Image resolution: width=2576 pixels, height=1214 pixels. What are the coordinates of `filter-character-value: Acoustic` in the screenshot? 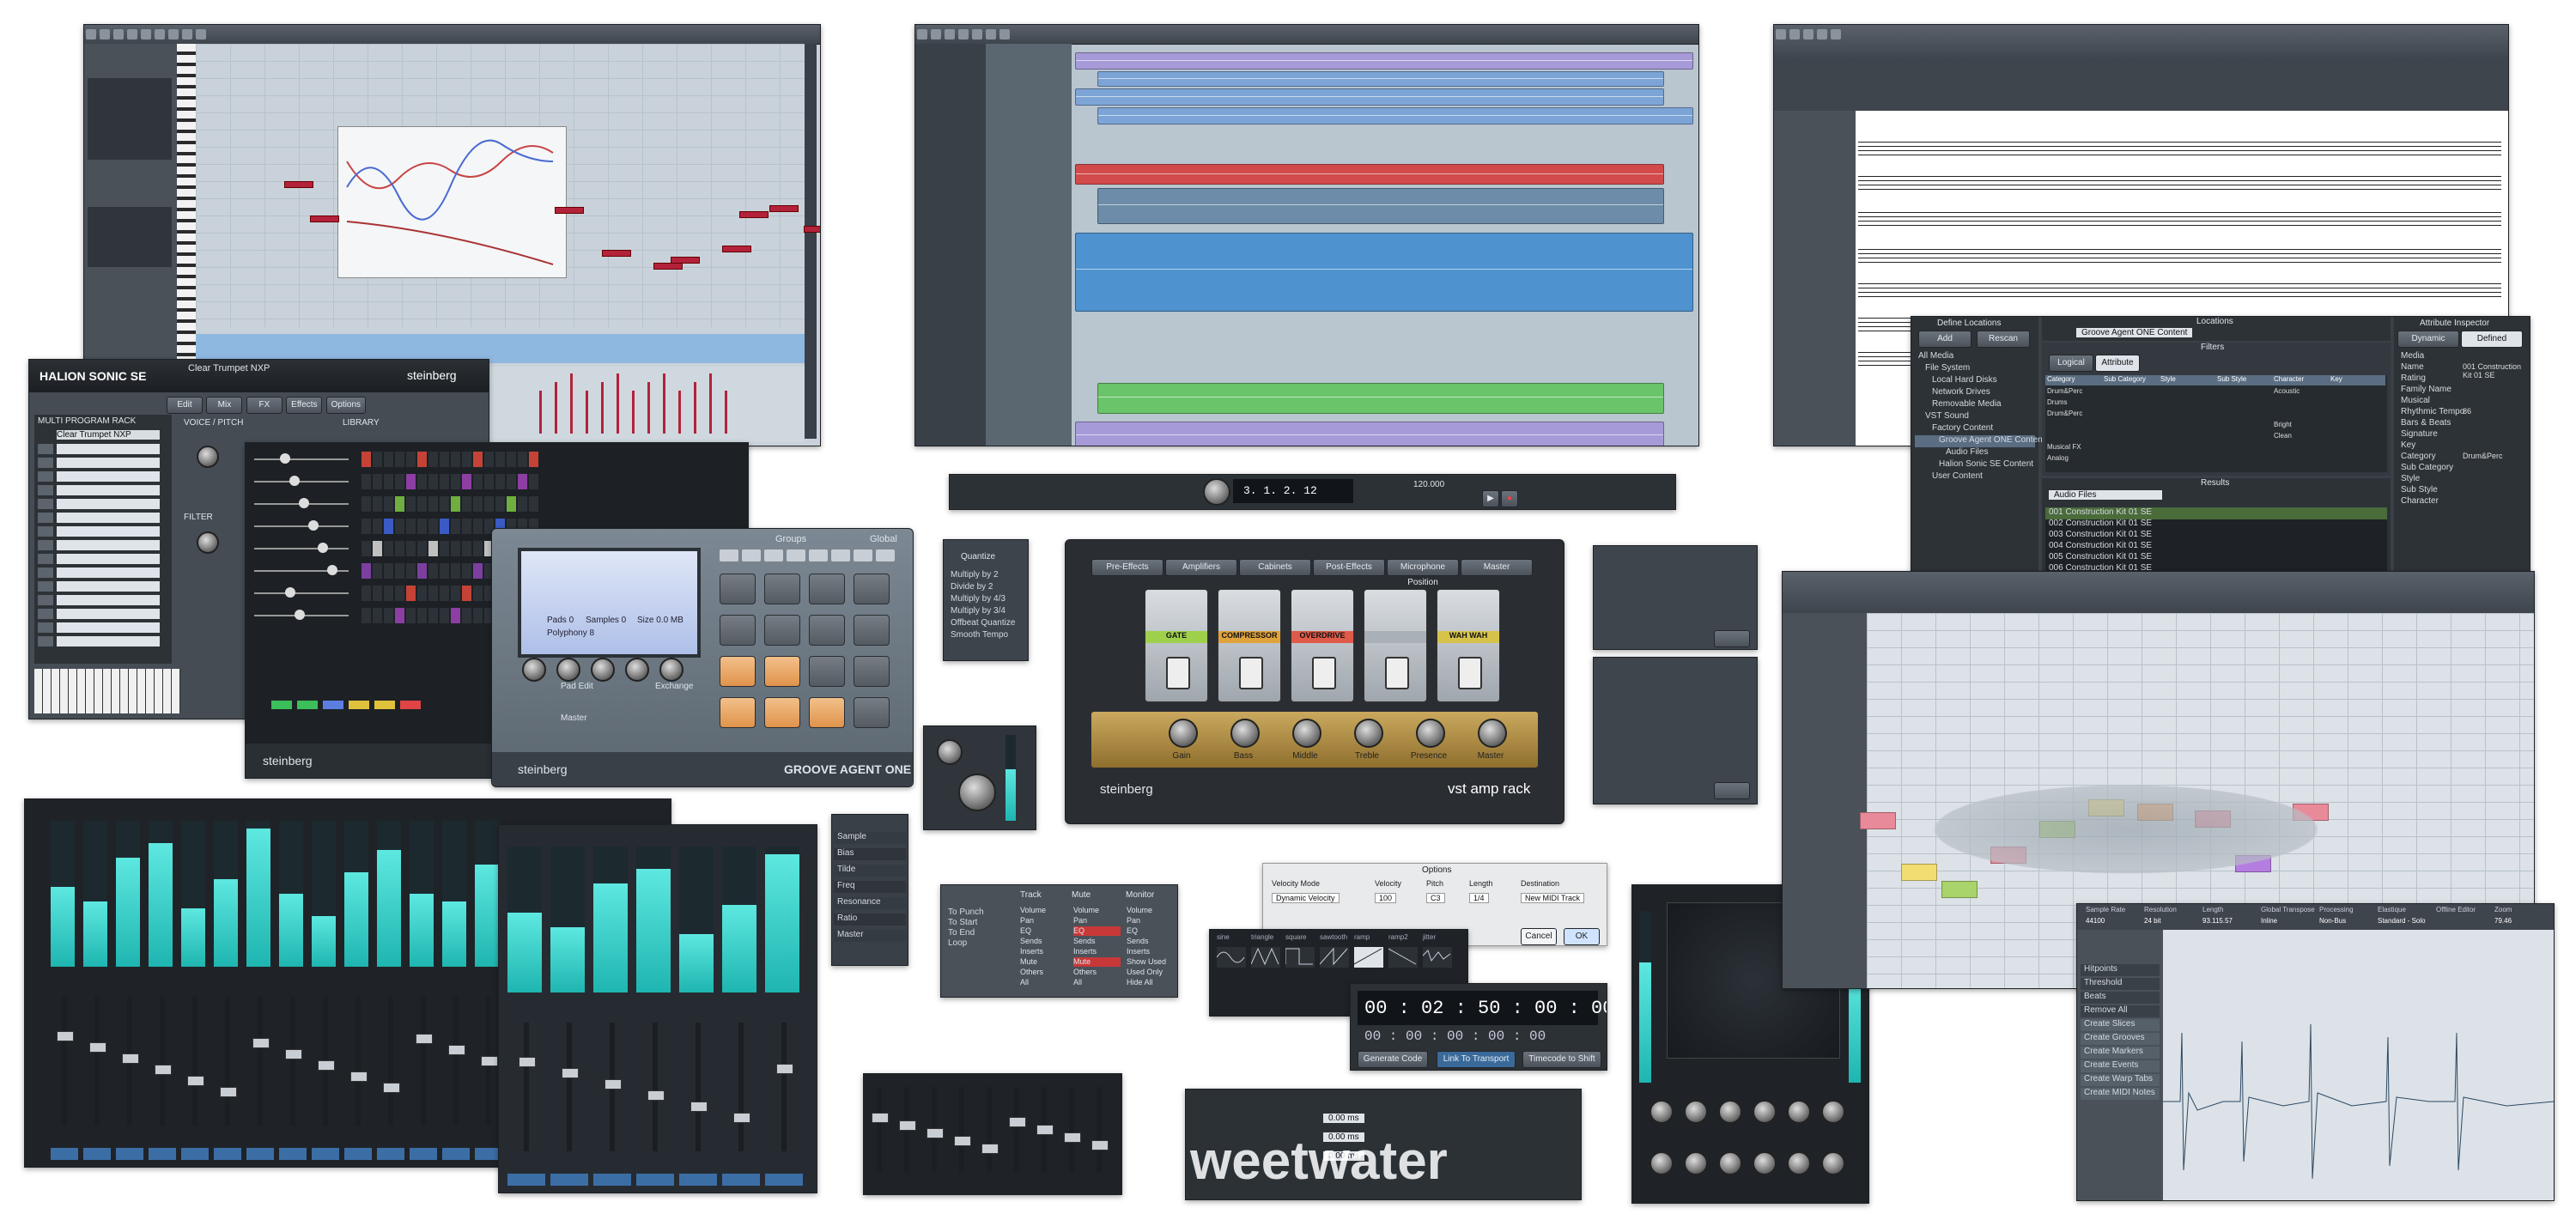 It's located at (2287, 391).